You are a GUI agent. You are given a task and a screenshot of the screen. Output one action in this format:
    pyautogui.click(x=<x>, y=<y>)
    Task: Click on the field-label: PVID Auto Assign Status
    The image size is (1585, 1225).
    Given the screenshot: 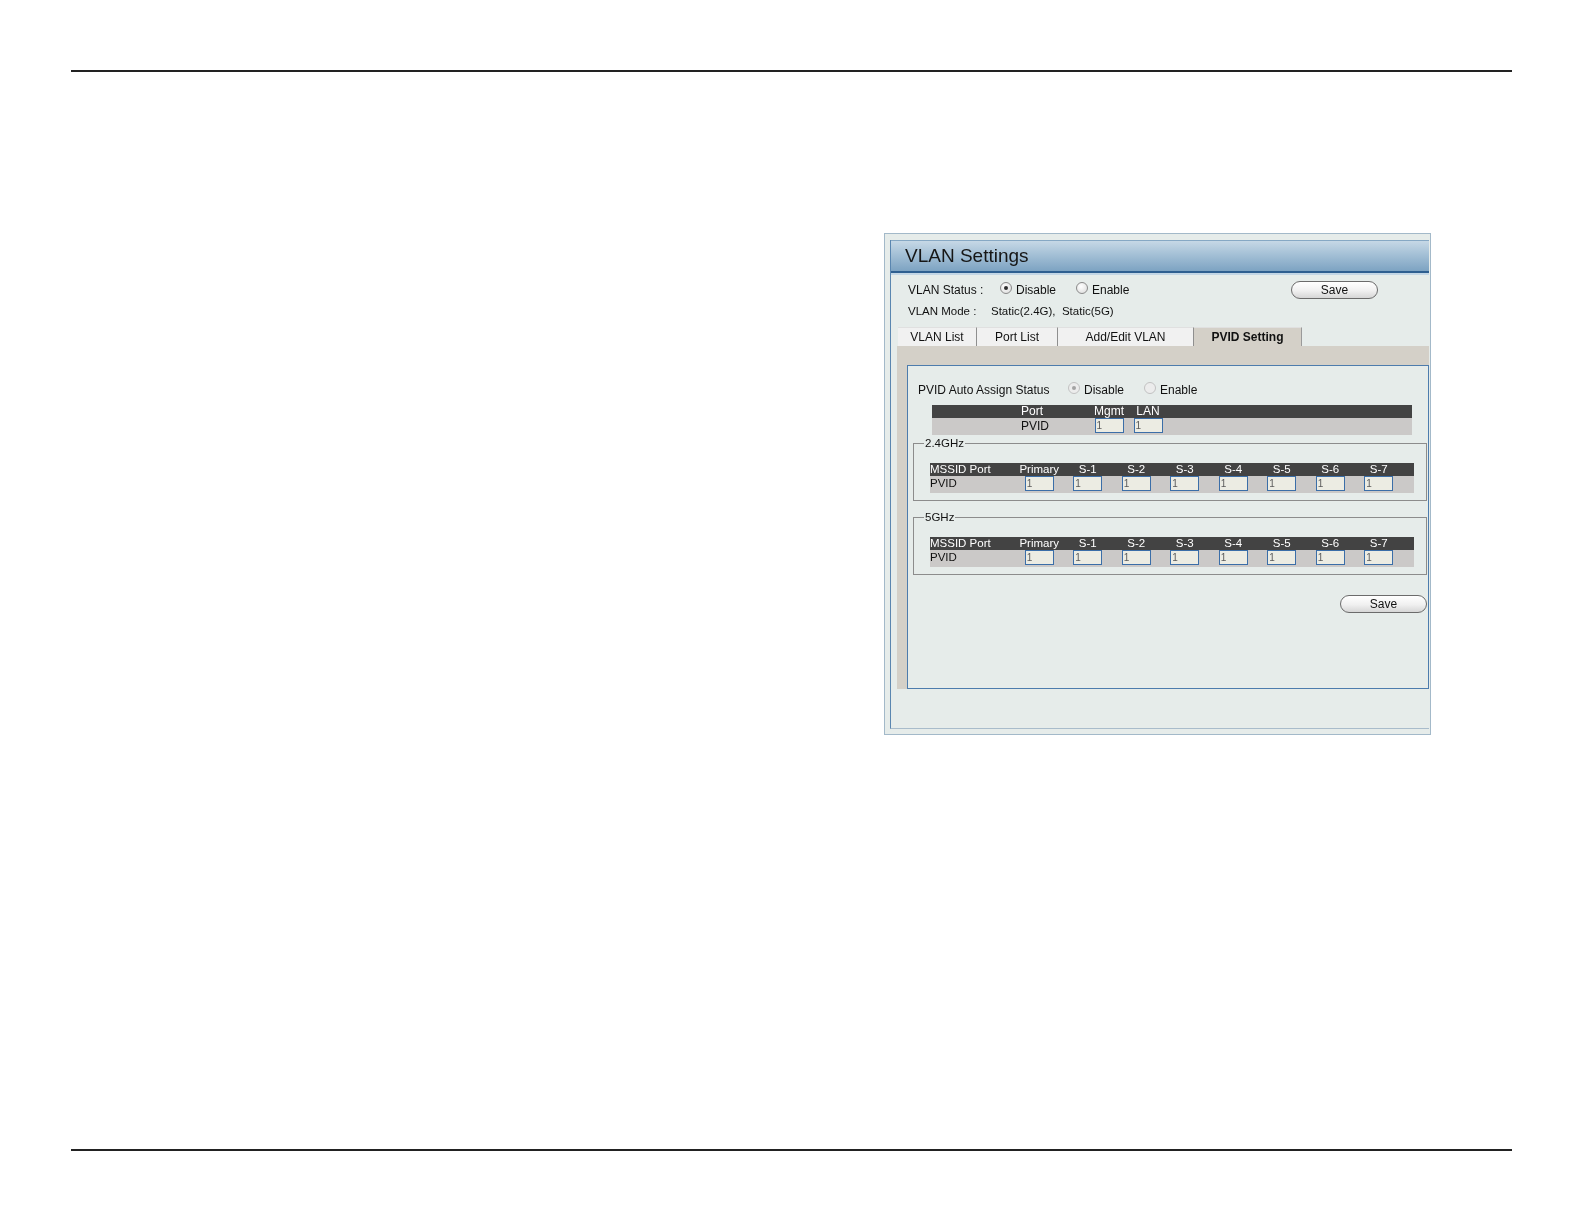 What is the action you would take?
    pyautogui.click(x=984, y=390)
    